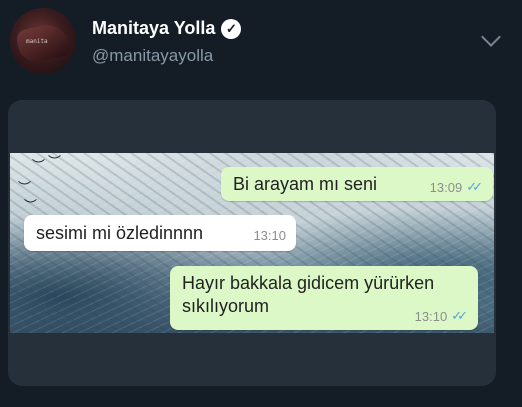  What do you see at coordinates (120, 233) in the screenshot?
I see `message-text: sesimi mi özledinnnn` at bounding box center [120, 233].